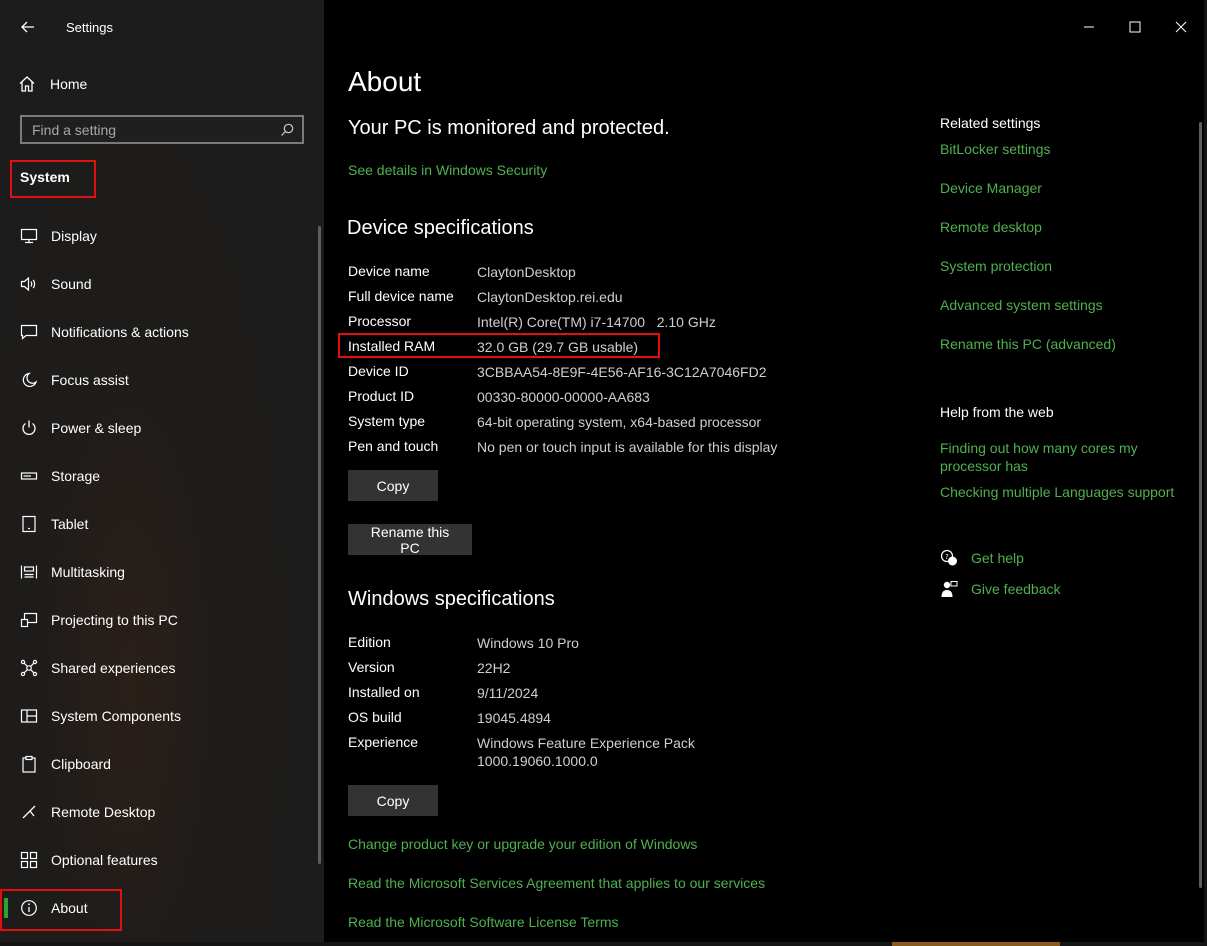  I want to click on sidebar-item-about: About, so click(158, 908).